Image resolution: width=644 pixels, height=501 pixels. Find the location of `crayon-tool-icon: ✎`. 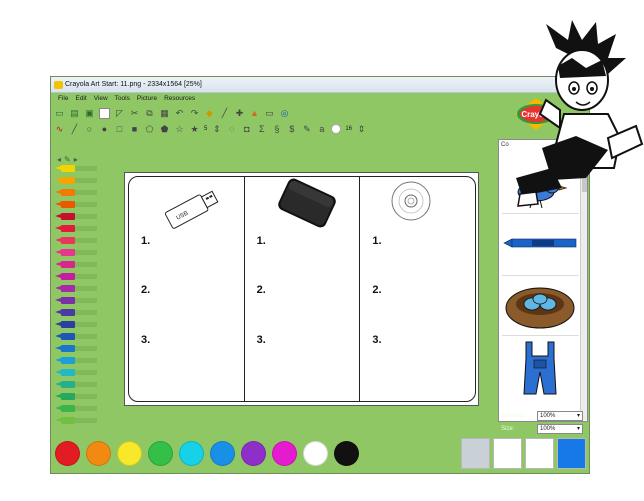

crayon-tool-icon: ✎ is located at coordinates (67, 159).